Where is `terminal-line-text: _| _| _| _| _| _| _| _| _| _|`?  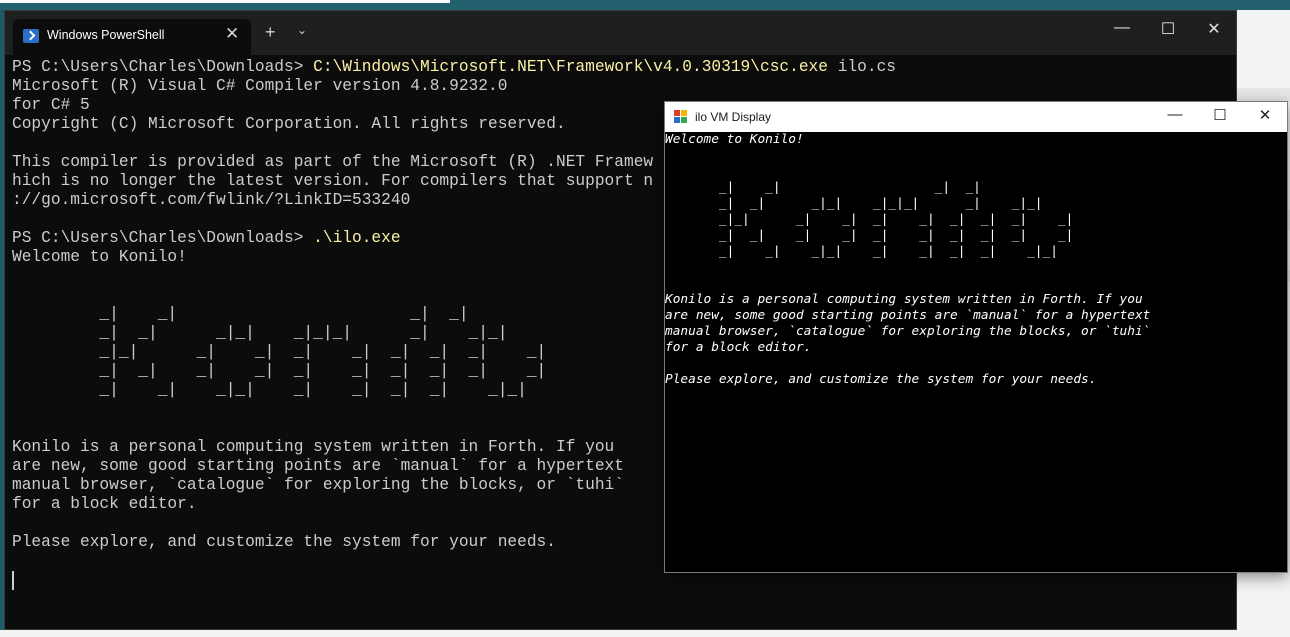 terminal-line-text: _| _| _| _| _| _| _| _| _| _| is located at coordinates (279, 371).